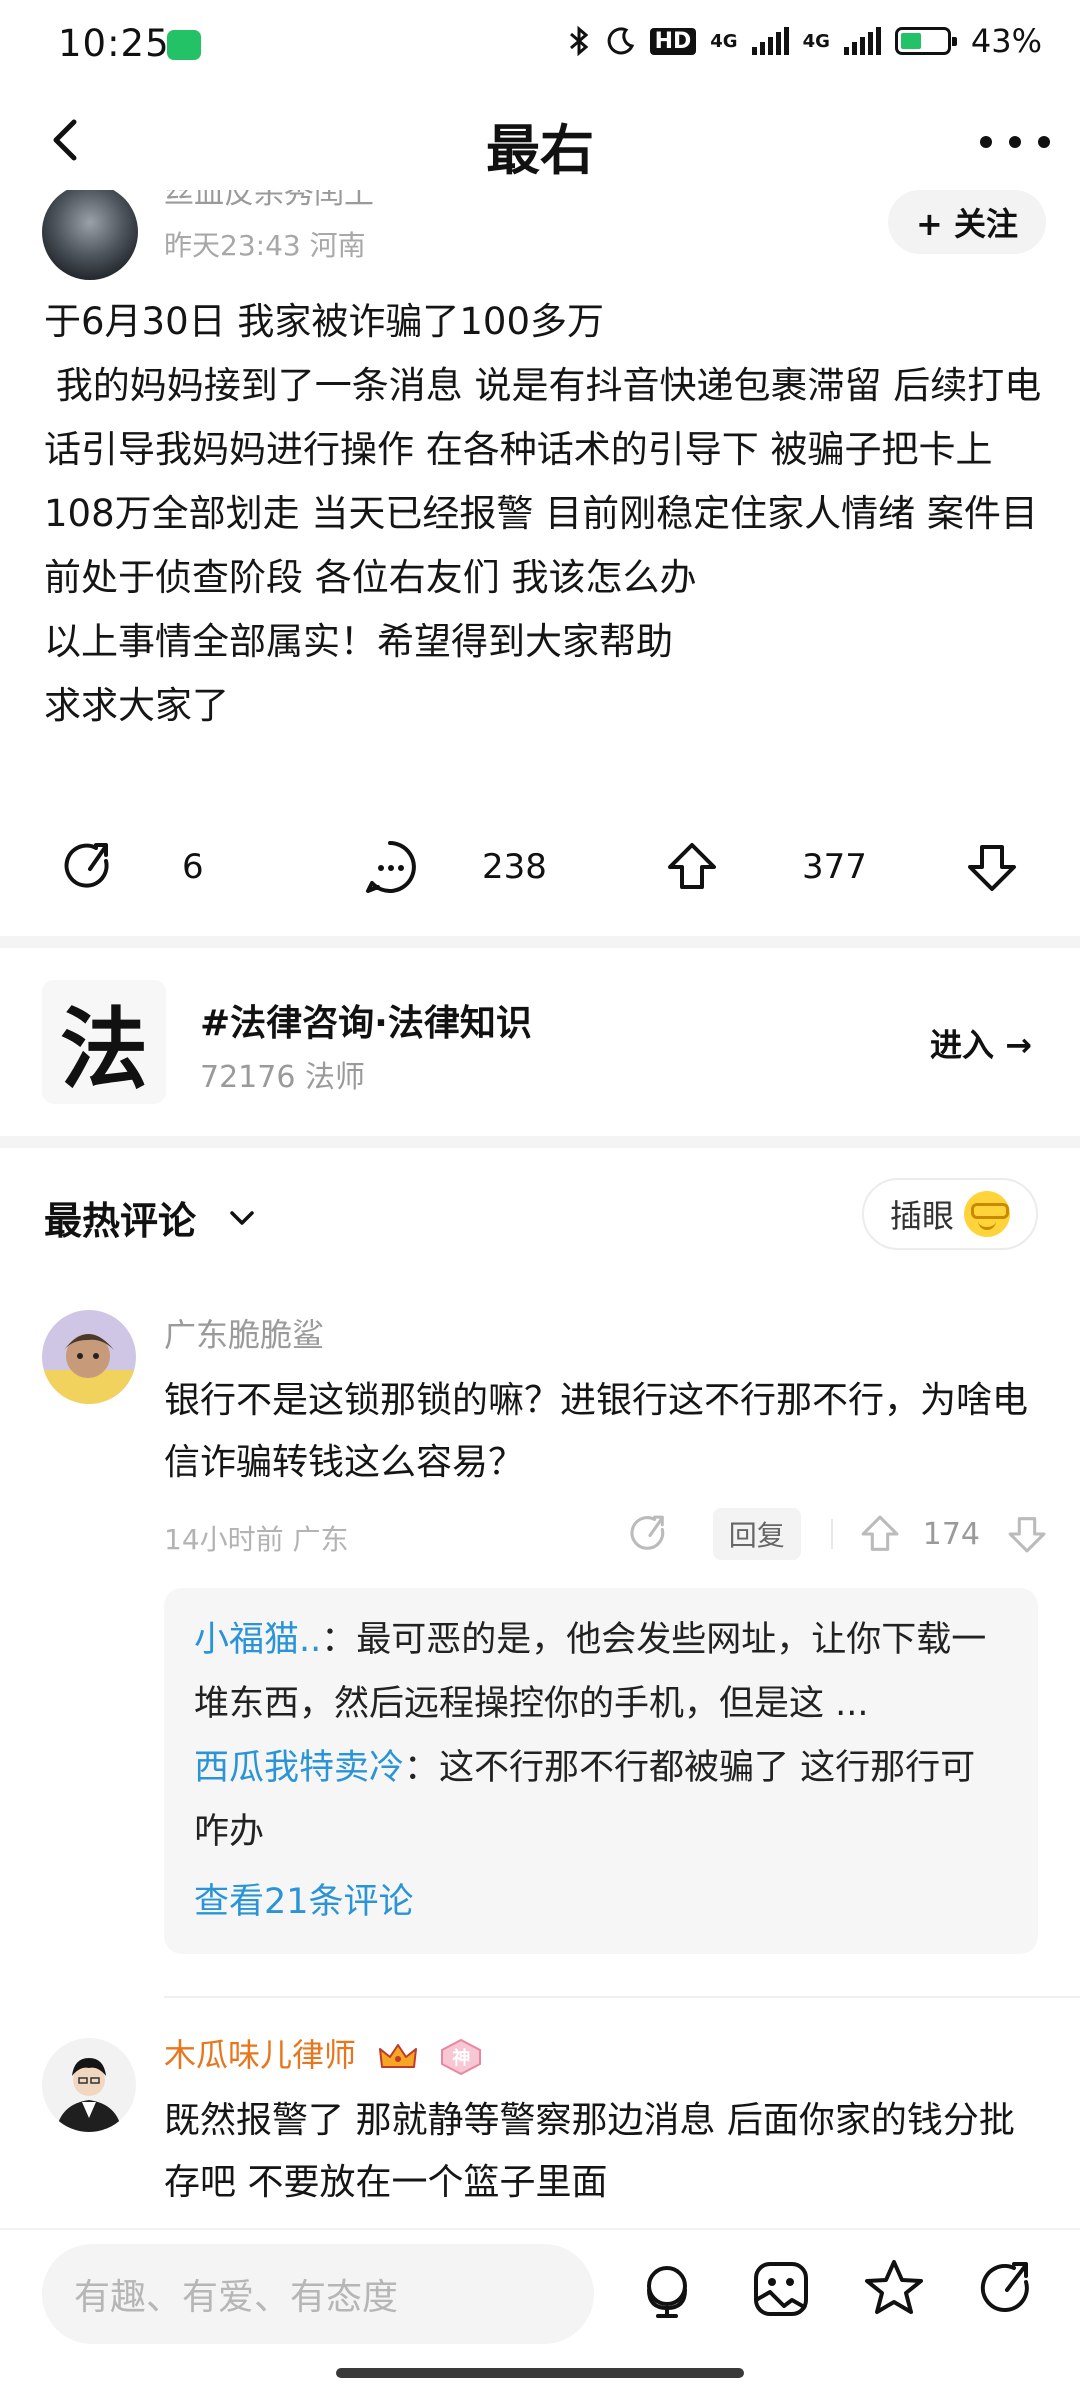 The height and width of the screenshot is (2400, 1080). Describe the element at coordinates (834, 867) in the screenshot. I see `upvote-count: 377` at that location.